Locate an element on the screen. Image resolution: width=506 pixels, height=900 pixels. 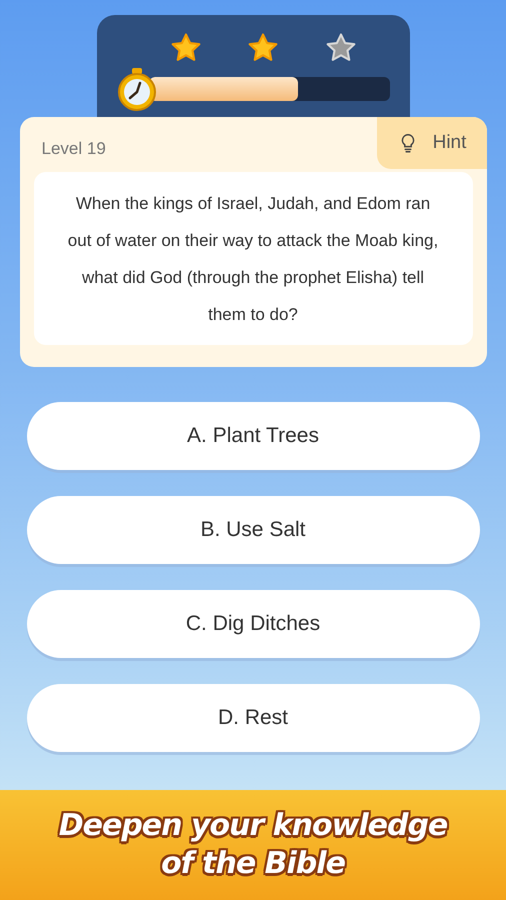
question-text: When the kings of Israel, Judah, and Edom ran out of water on their way to attack the Moab king, what did God (through the prophet Elisha) tell them to do? is located at coordinates (253, 259).